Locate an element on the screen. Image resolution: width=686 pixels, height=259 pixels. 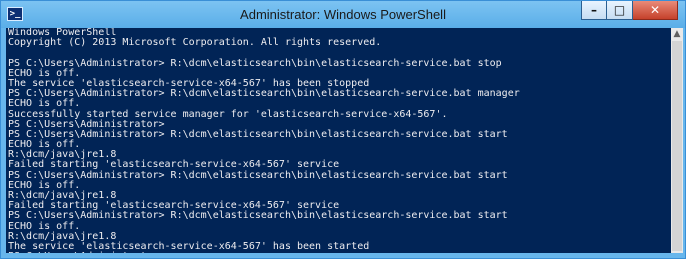
close-button: ✕ is located at coordinates (655, 10).